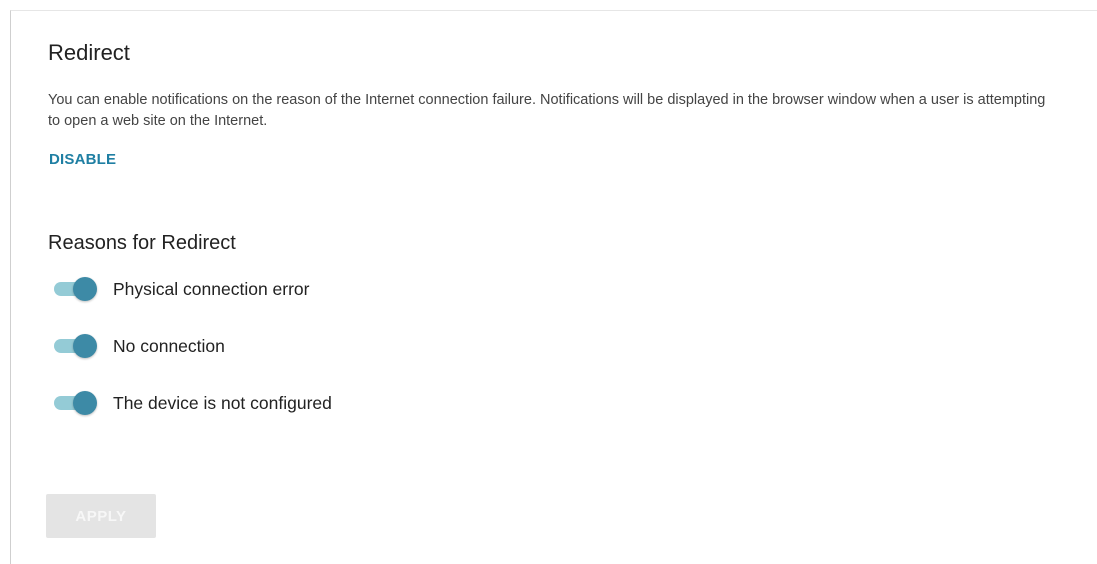  I want to click on no-connection-toggle, so click(75, 346).